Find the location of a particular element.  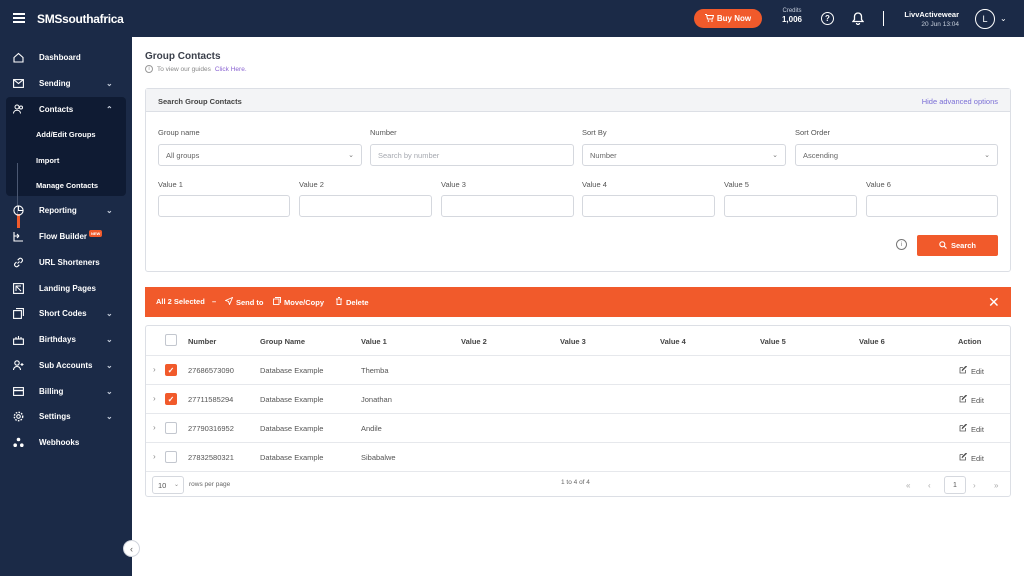

first-page-icon: « is located at coordinates (908, 485).